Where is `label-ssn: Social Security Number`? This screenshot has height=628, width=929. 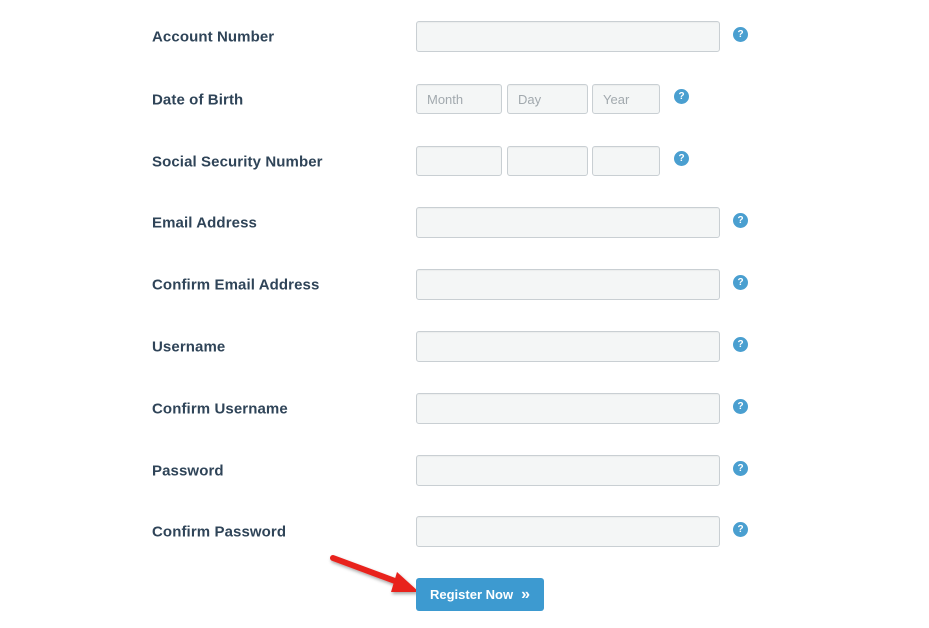 label-ssn: Social Security Number is located at coordinates (237, 162).